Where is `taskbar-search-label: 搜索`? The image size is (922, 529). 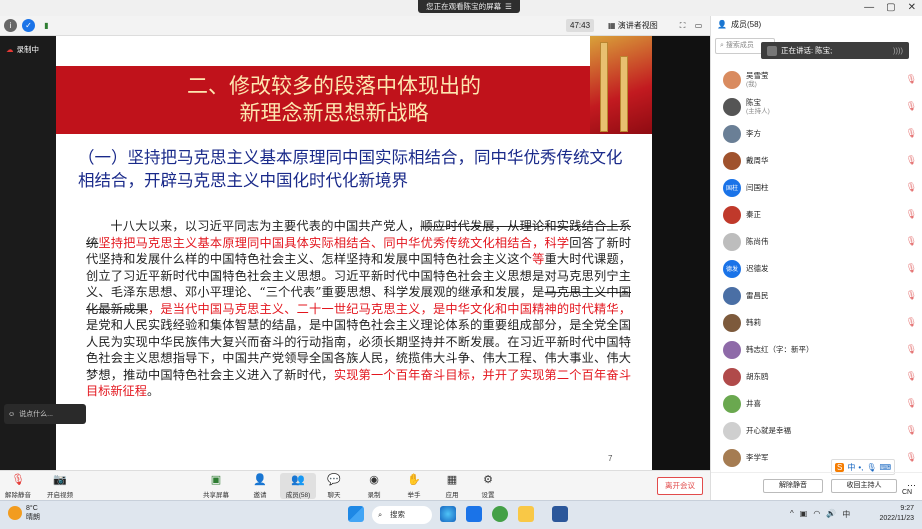 taskbar-search-label: 搜索 is located at coordinates (397, 514).